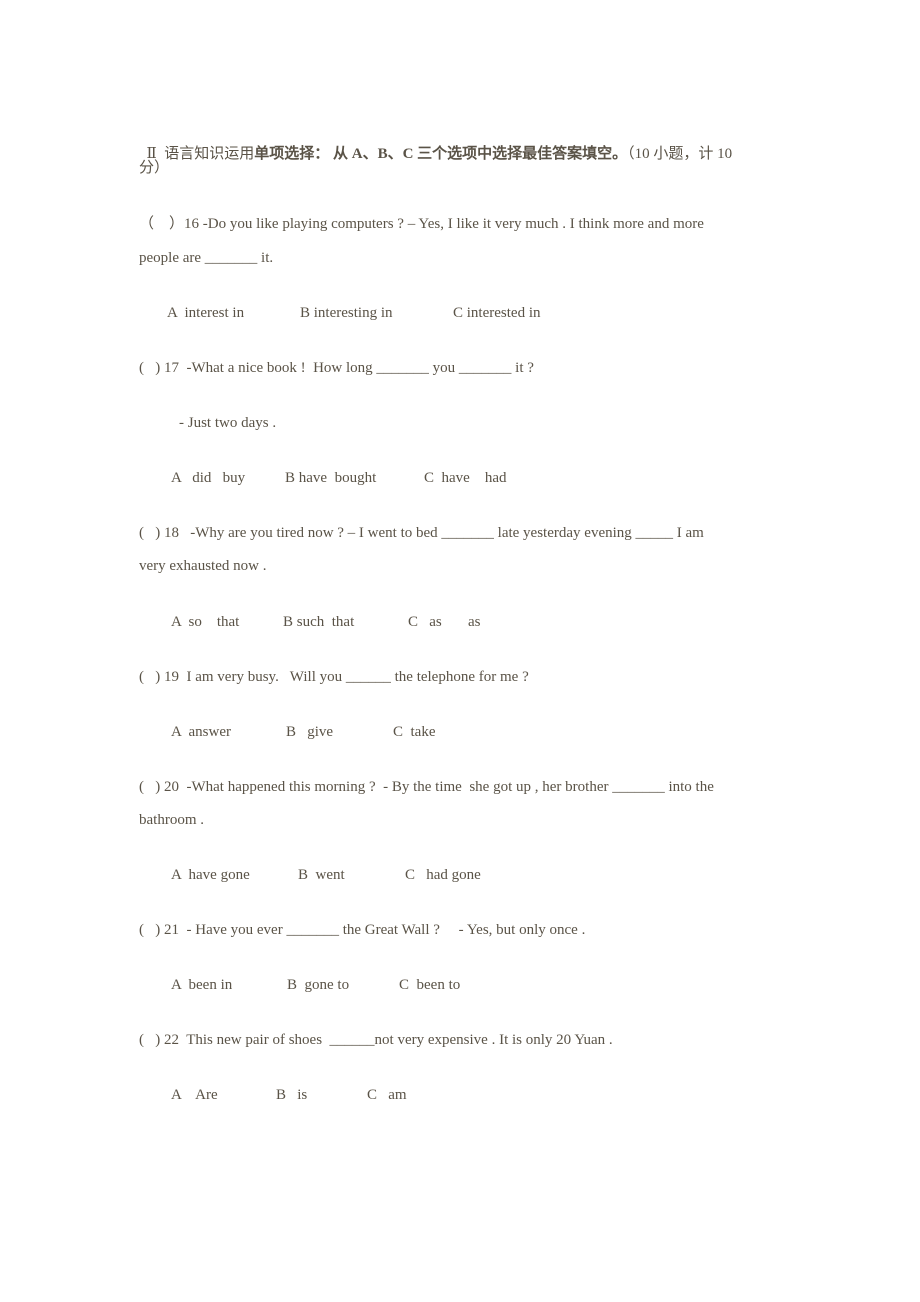 The image size is (920, 1302). Describe the element at coordinates (331, 478) in the screenshot. I see `option-b: B have bought` at that location.